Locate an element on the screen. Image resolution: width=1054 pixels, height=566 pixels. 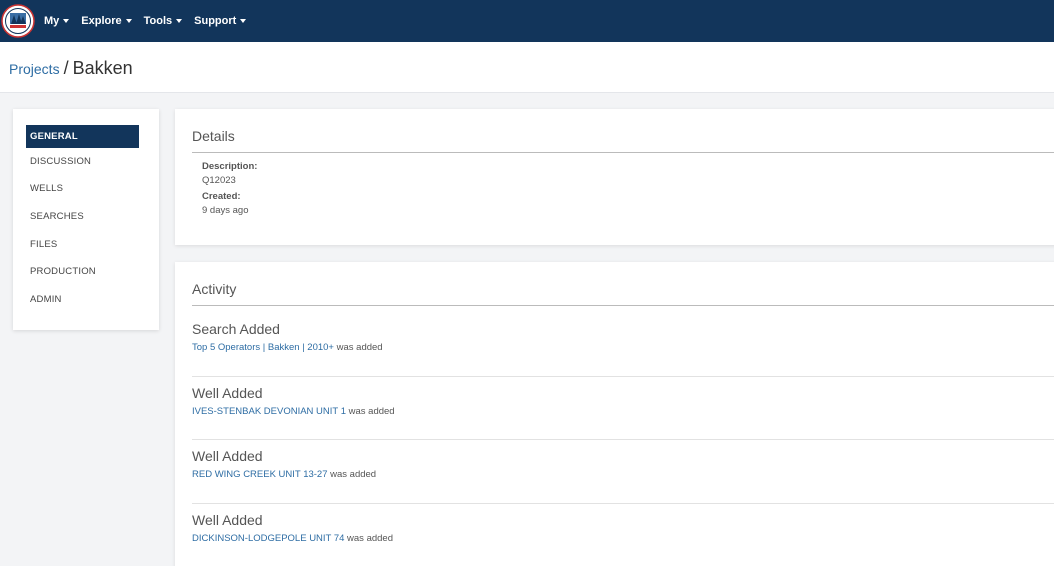
activity-item-title: Search Added is located at coordinates (236, 329).